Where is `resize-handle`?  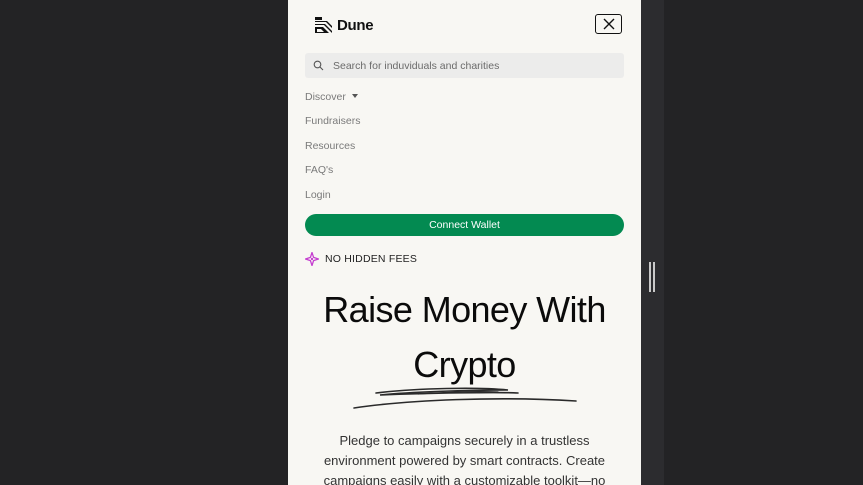 resize-handle is located at coordinates (652, 277).